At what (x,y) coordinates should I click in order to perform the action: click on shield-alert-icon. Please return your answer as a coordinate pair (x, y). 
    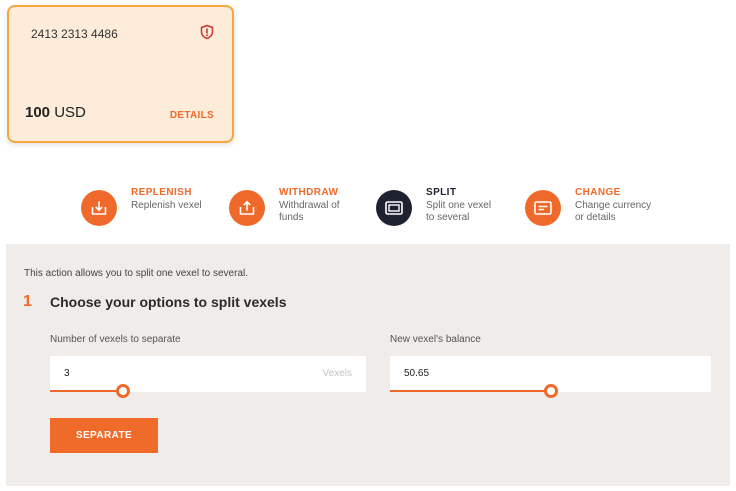
    Looking at the image, I should click on (207, 32).